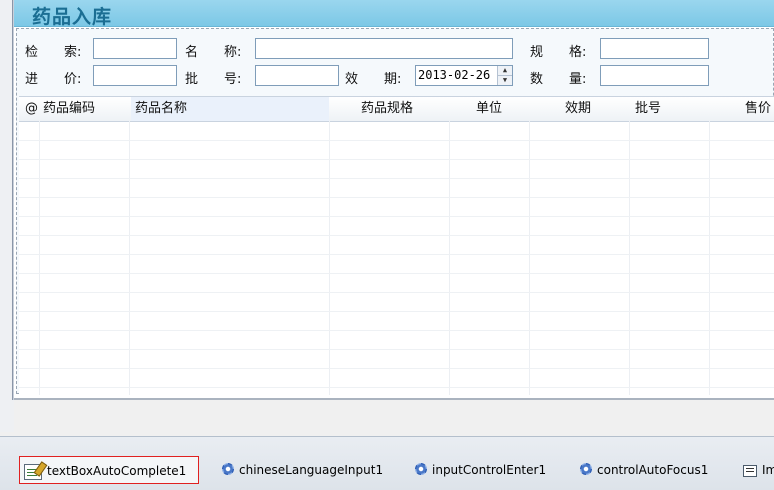 This screenshot has width=774, height=490. What do you see at coordinates (7, 216) in the screenshot?
I see `designer-left-edge` at bounding box center [7, 216].